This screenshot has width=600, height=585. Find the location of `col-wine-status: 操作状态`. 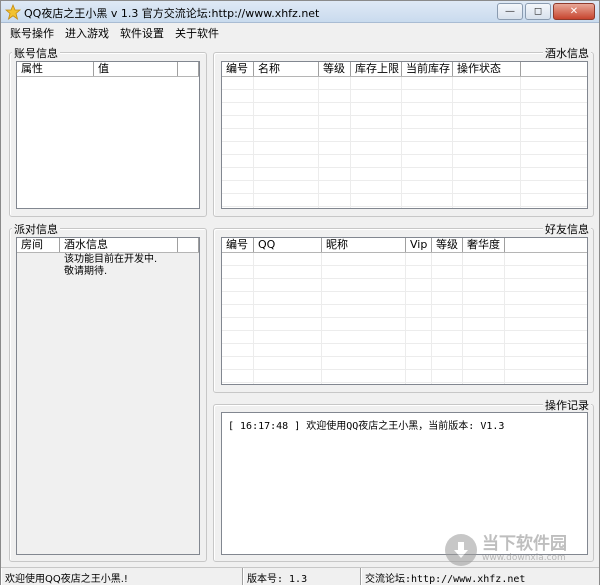

col-wine-status: 操作状态 is located at coordinates (487, 69).